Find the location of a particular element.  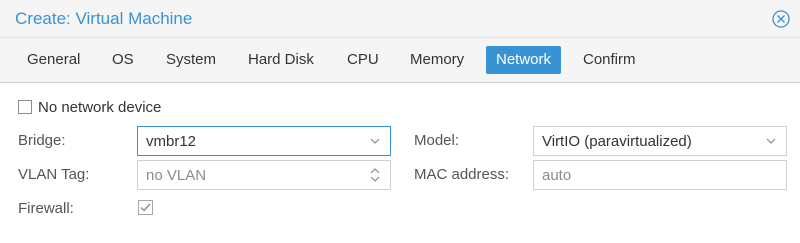

tab-memory: Memory is located at coordinates (437, 60).